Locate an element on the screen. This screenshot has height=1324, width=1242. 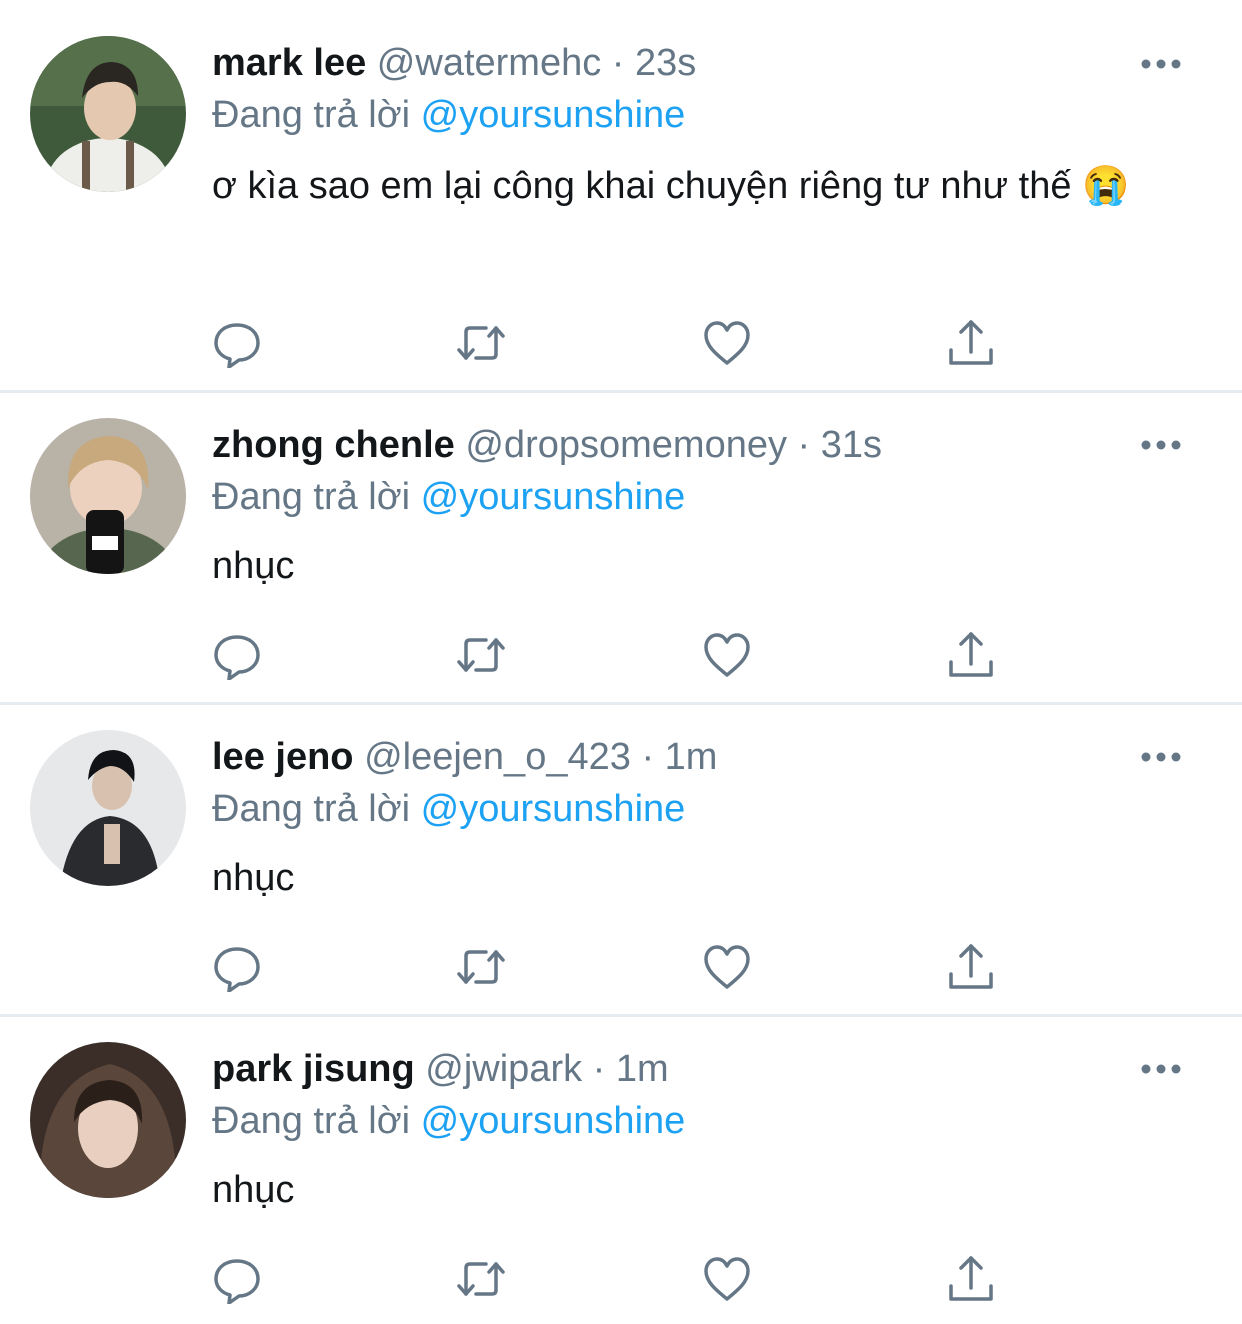
display-name: lee jeno is located at coordinates (283, 757).